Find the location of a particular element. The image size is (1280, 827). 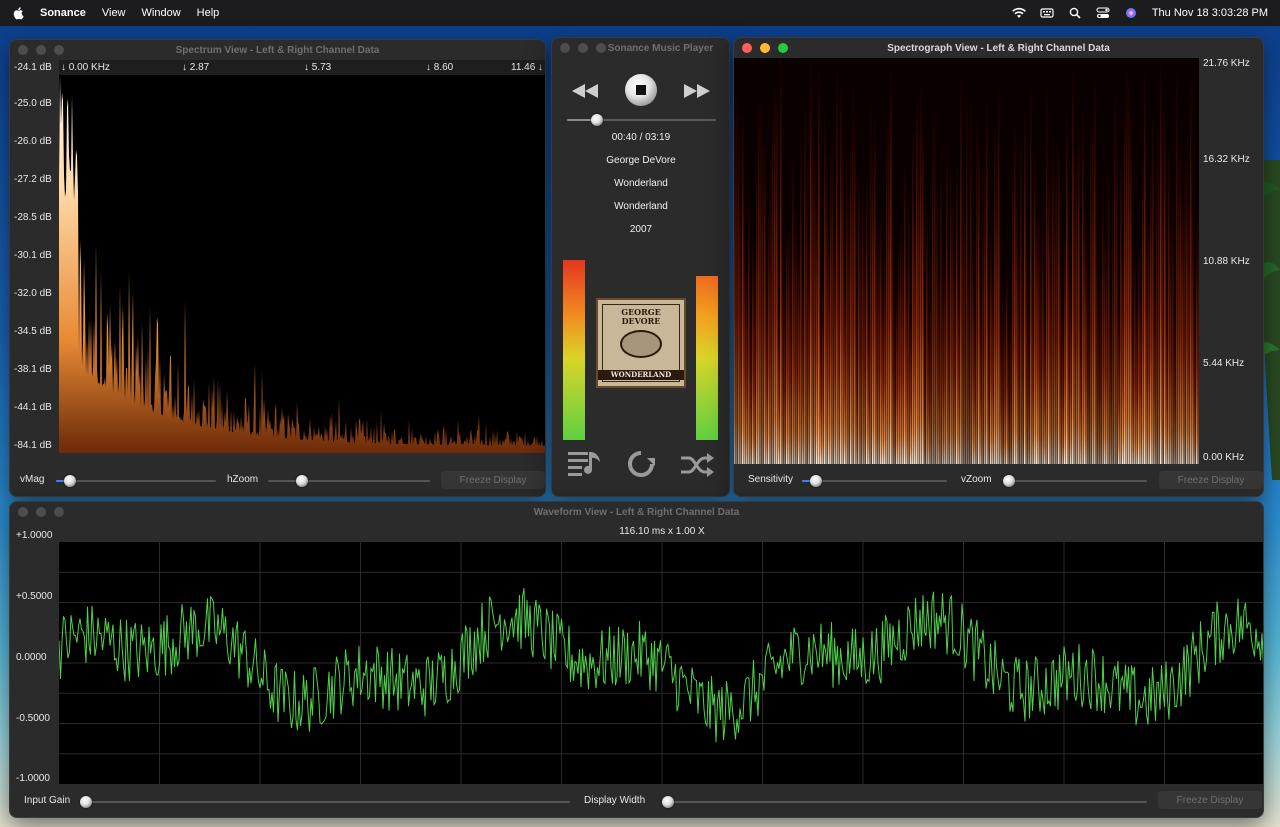

waveform-amplitude-label: 0.0000 is located at coordinates (31, 657).